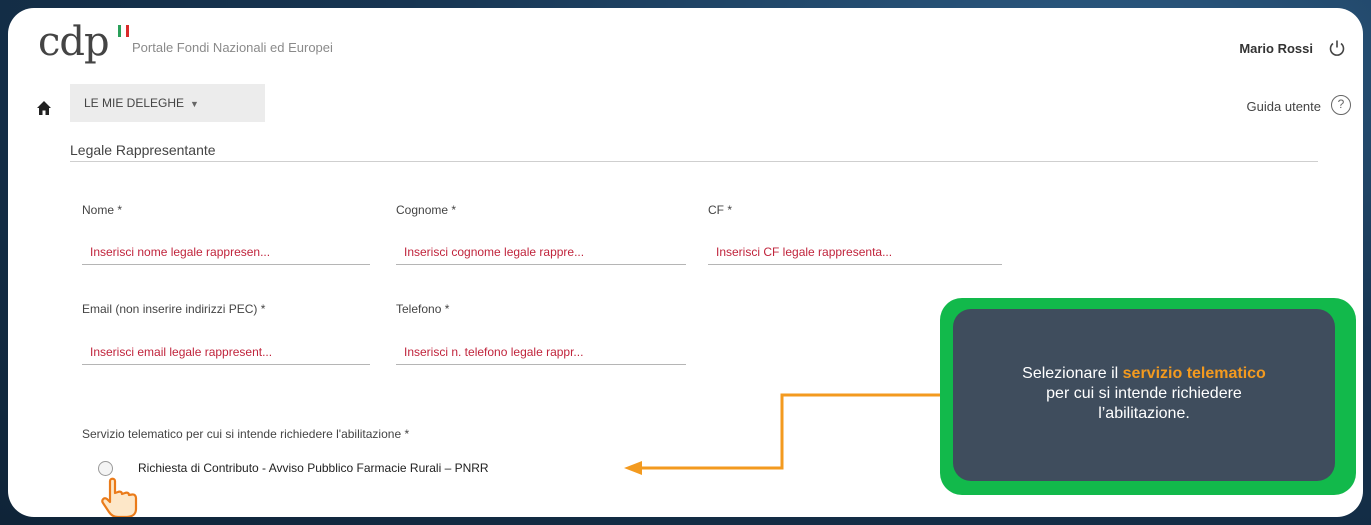 The width and height of the screenshot is (1371, 525). What do you see at coordinates (694, 161) in the screenshot?
I see `section-divider` at bounding box center [694, 161].